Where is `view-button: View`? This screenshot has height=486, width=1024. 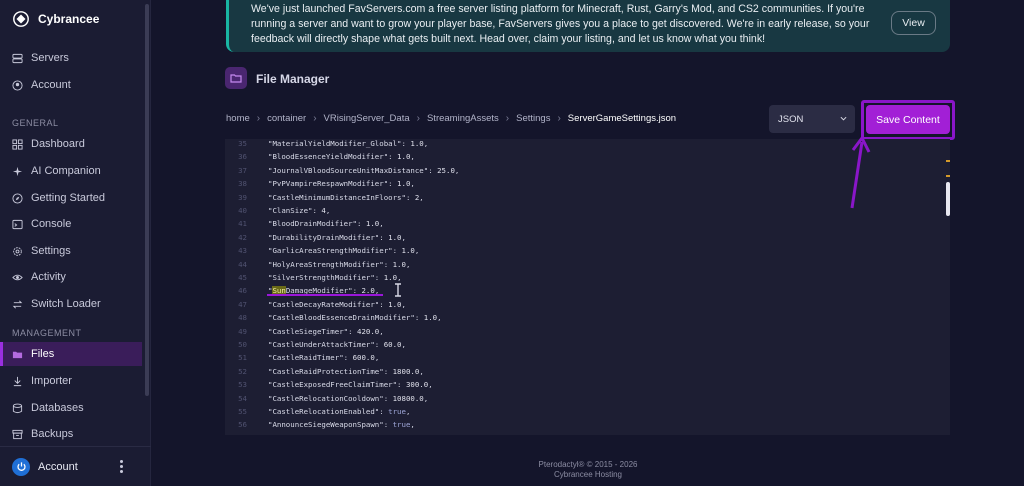 view-button: View is located at coordinates (913, 23).